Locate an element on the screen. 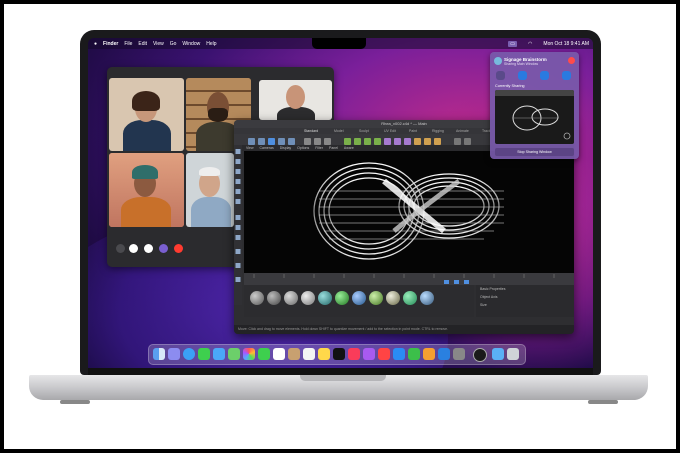  tv-icon is located at coordinates (339, 354).